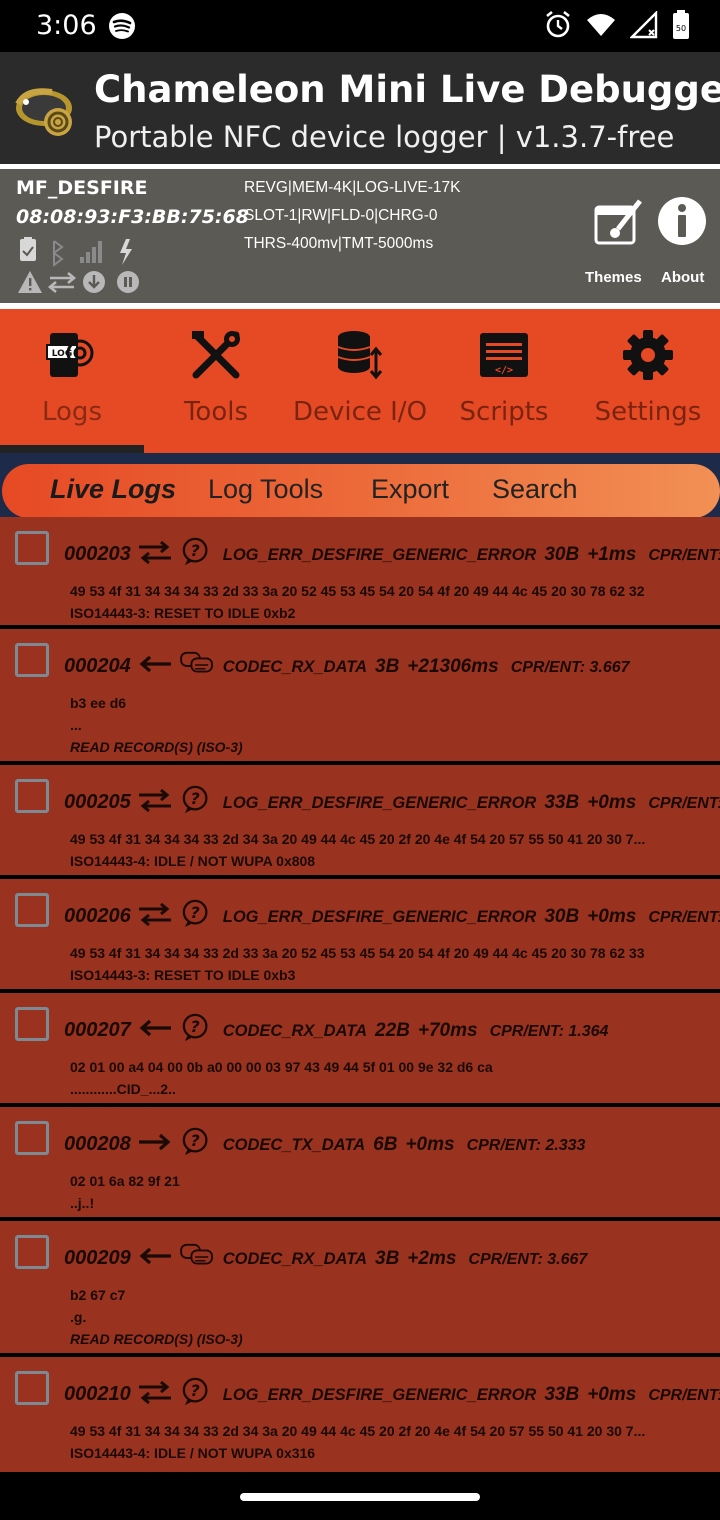 Image resolution: width=720 pixels, height=1520 pixels. Describe the element at coordinates (324, 1142) in the screenshot. I see `log-entry-header: 000208? CODEC_TX_DATA 6B +0ms CPR/ENT: 2.333` at that location.